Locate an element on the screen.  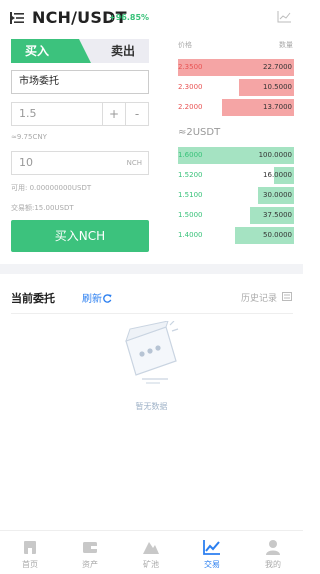
order-type-select: 市场委托 is located at coordinates (80, 82).